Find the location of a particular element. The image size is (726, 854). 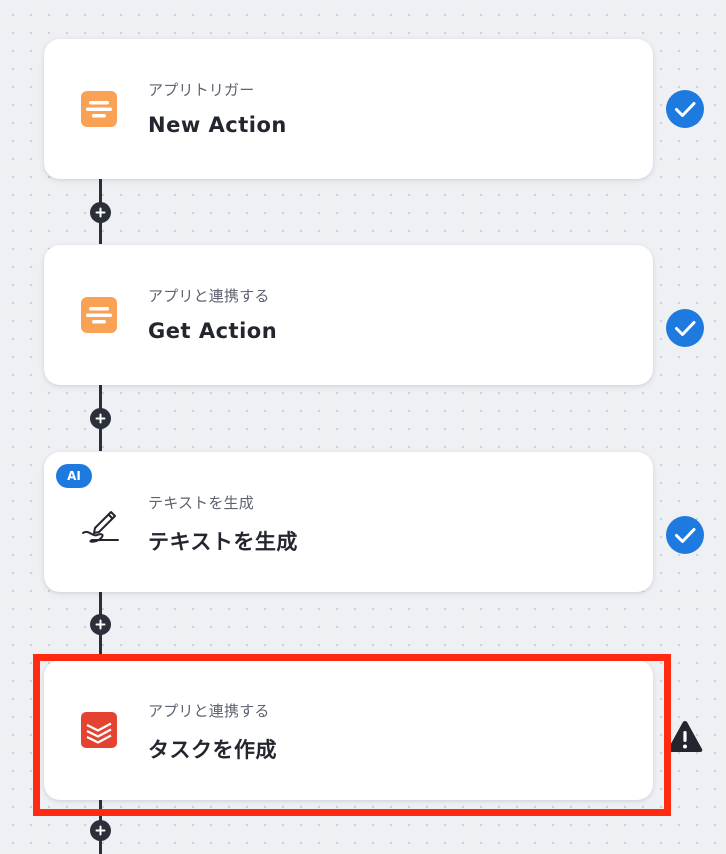

warning-icon is located at coordinates (685, 737).